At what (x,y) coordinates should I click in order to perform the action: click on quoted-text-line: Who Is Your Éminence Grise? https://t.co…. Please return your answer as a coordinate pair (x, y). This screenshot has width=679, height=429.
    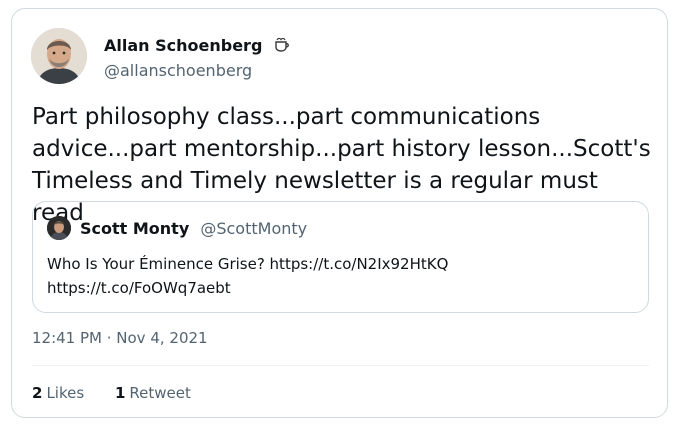
    Looking at the image, I should click on (248, 264).